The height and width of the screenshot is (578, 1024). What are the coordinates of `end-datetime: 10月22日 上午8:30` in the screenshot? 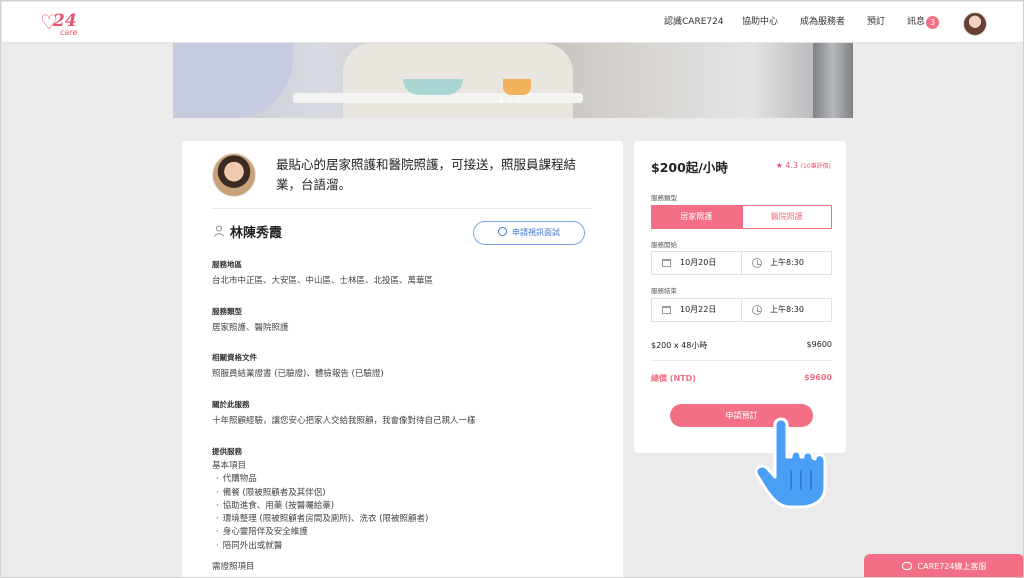 It's located at (741, 310).